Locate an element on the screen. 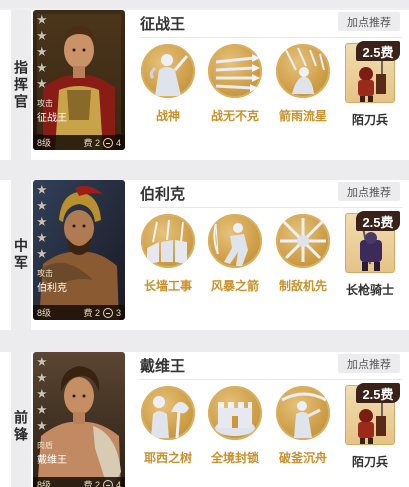 The image size is (409, 487). skill-label: 耶西之树 is located at coordinates (167, 458).